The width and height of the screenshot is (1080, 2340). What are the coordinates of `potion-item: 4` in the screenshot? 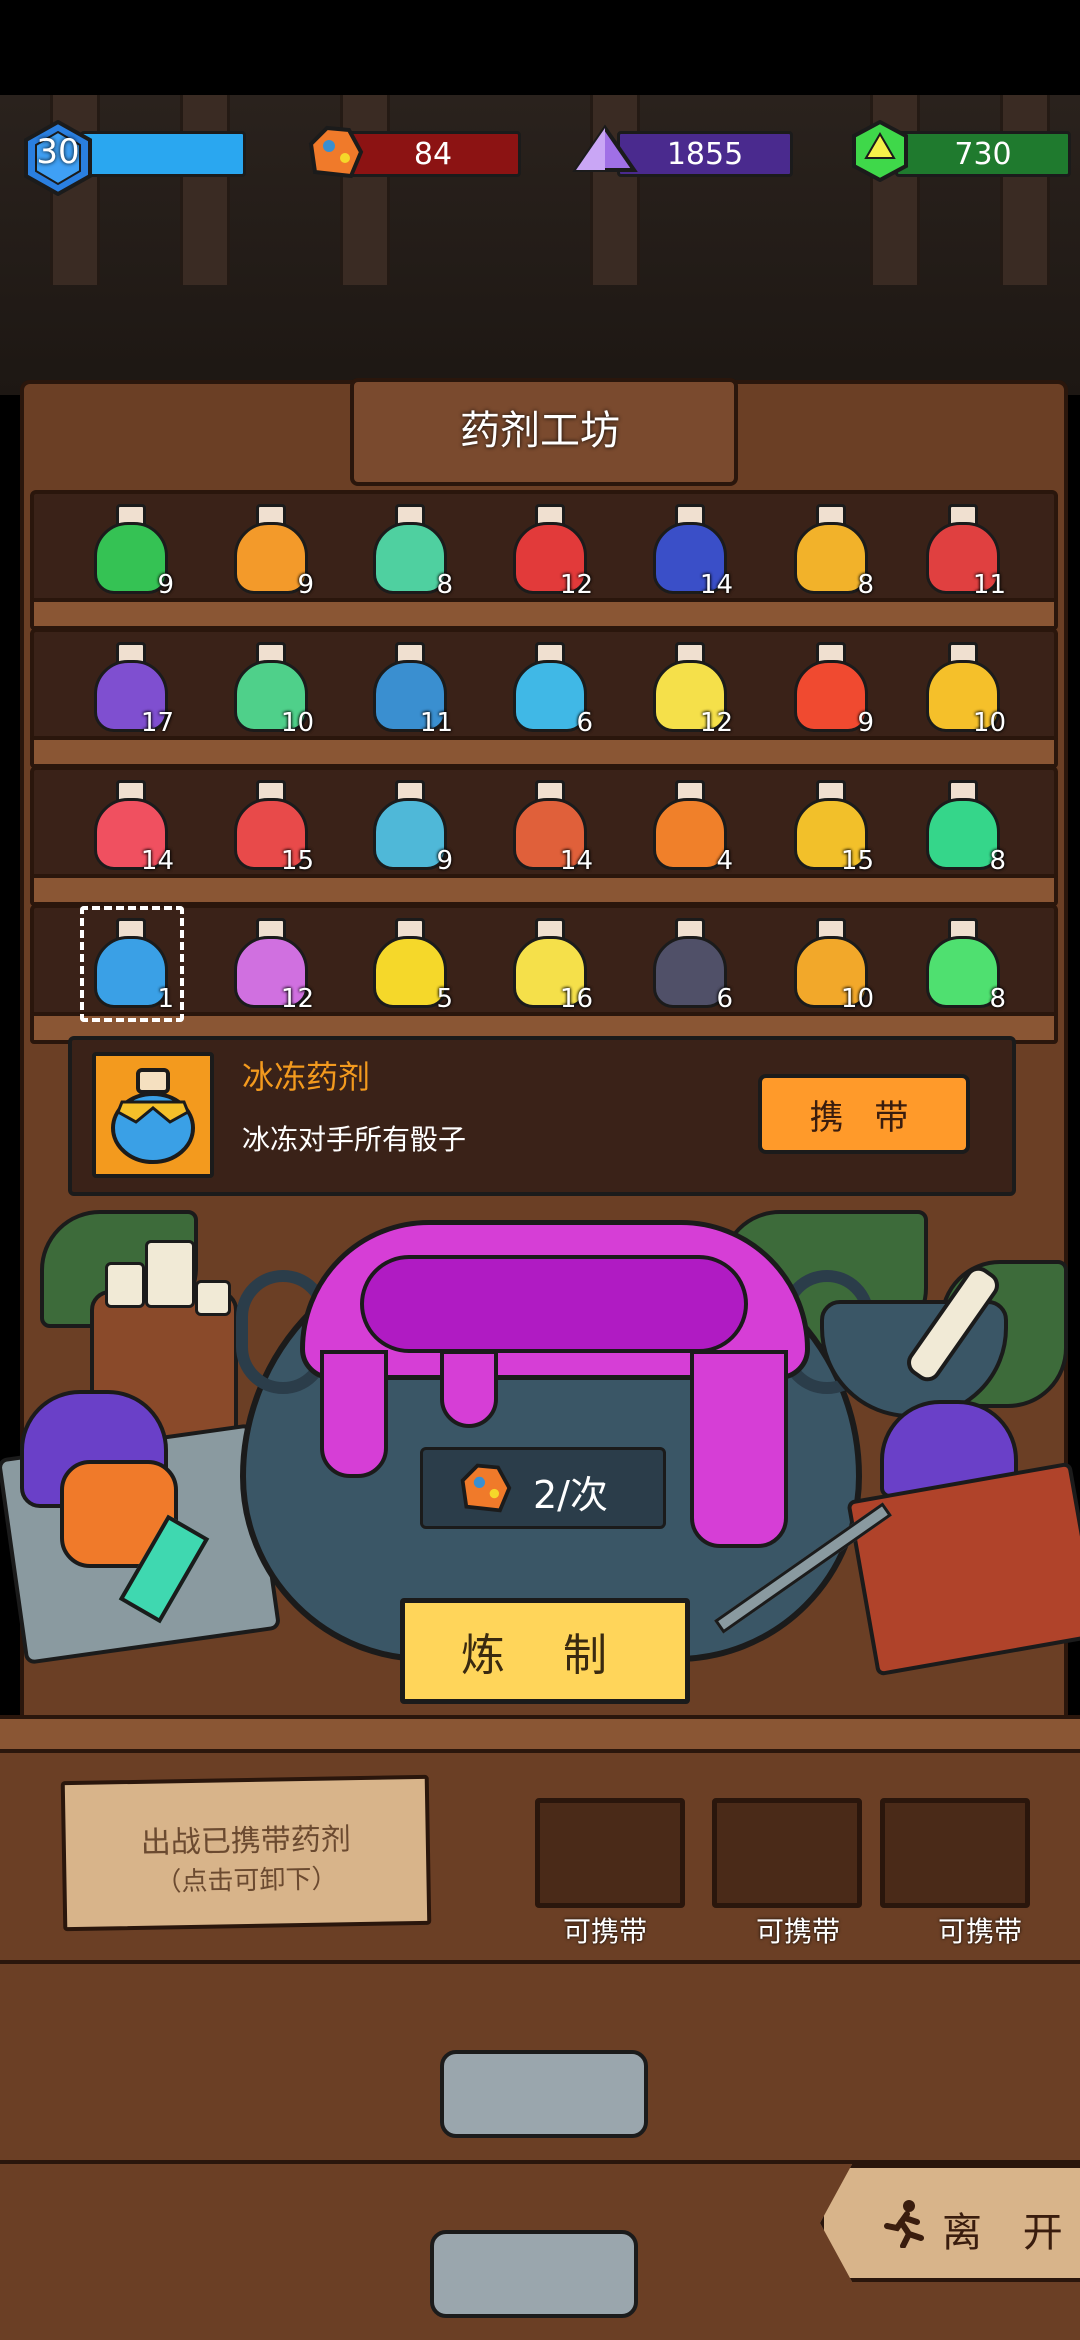 It's located at (689, 825).